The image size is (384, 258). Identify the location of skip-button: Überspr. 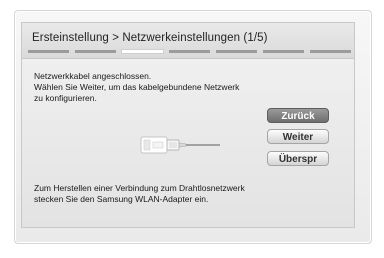
(298, 158).